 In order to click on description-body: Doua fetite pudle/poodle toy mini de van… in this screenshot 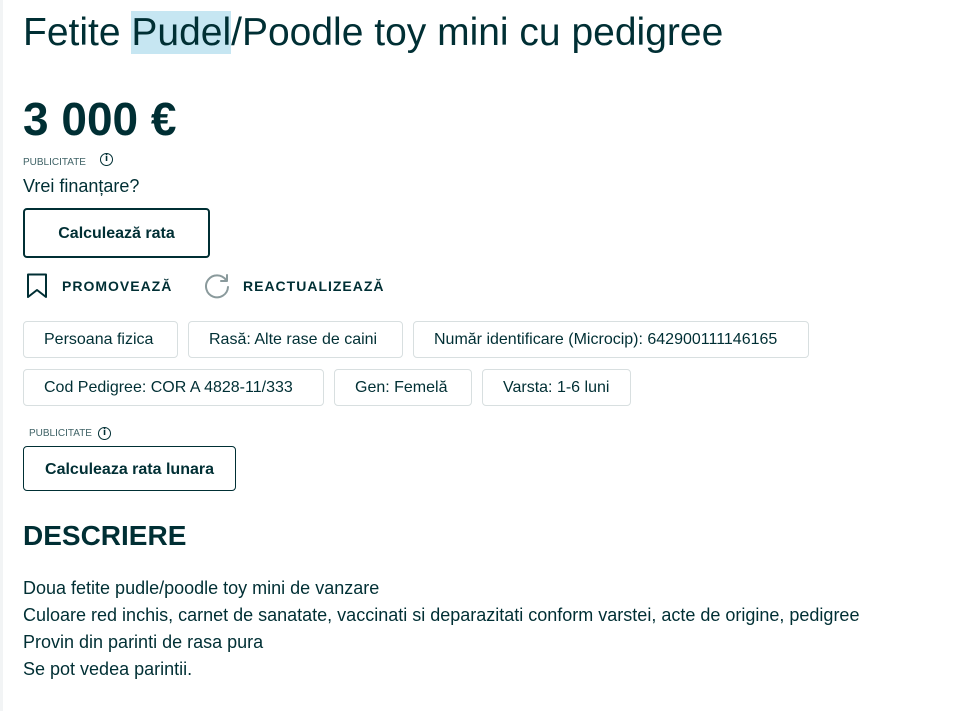, I will do `click(495, 629)`.